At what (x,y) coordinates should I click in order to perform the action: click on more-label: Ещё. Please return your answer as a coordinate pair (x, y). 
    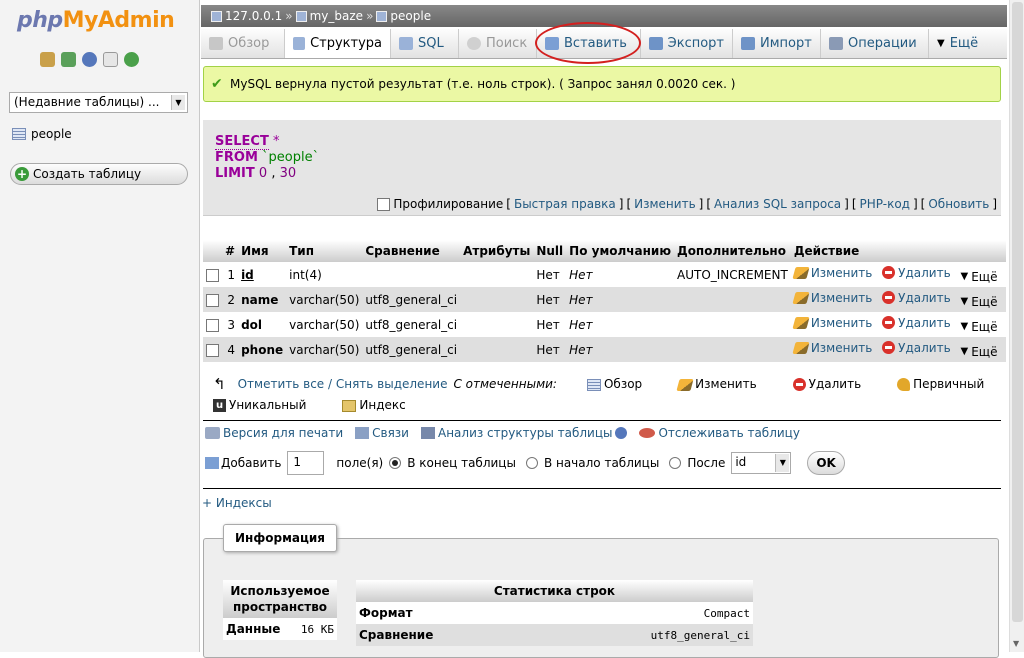
    Looking at the image, I should click on (984, 326).